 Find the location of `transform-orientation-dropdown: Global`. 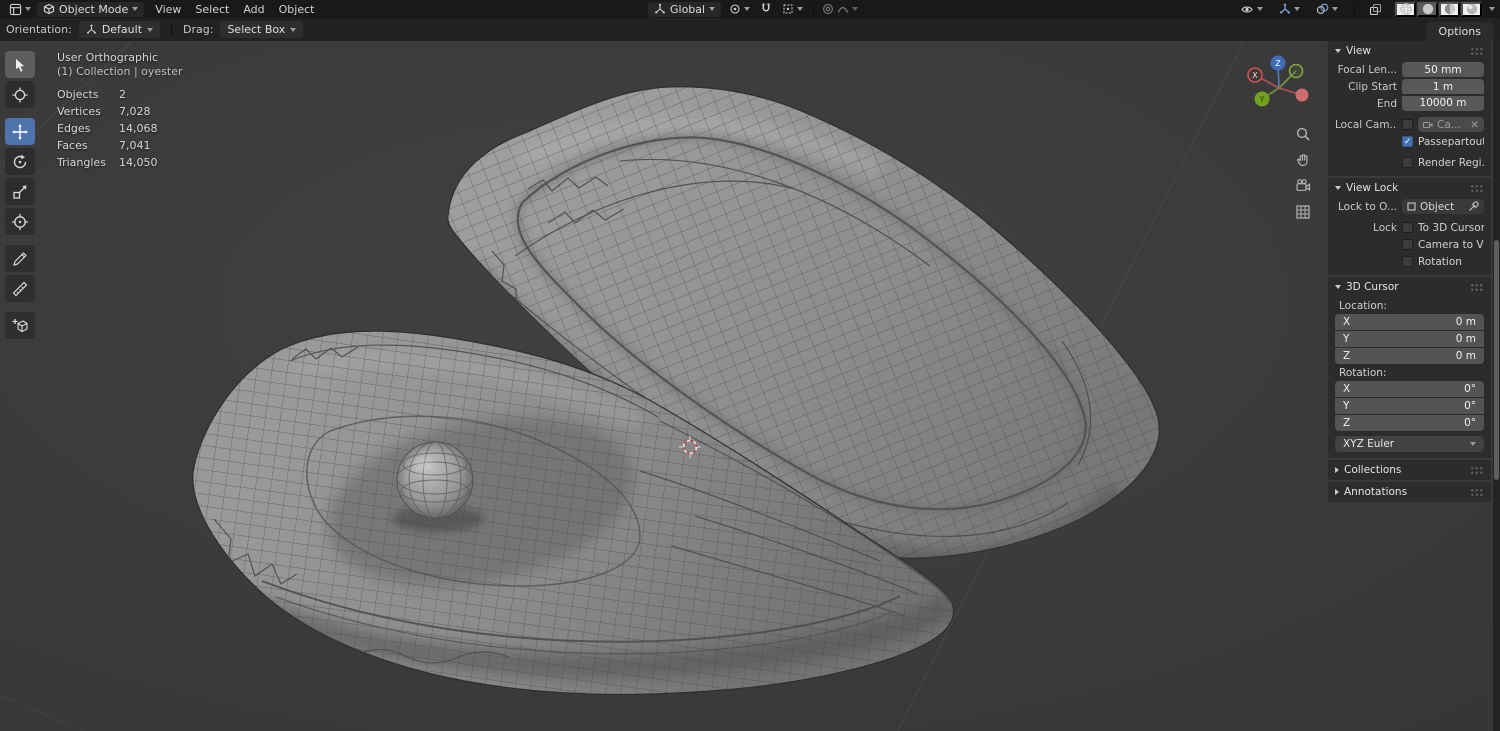

transform-orientation-dropdown: Global is located at coordinates (685, 9).